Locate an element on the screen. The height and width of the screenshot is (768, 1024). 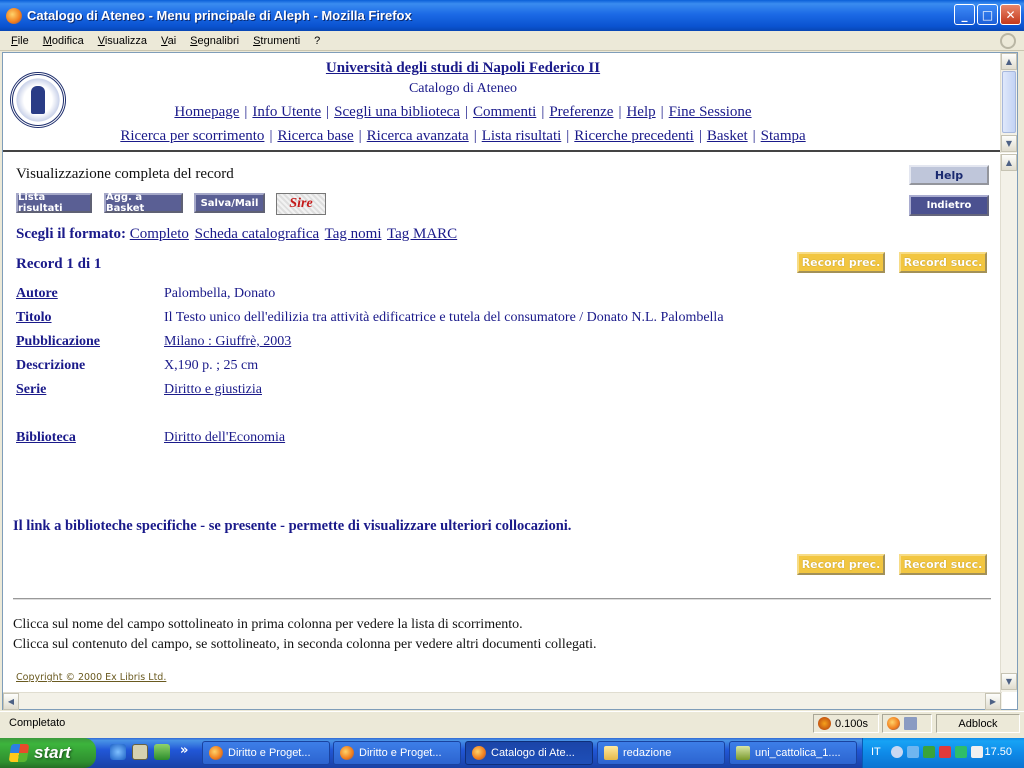
window-controls: _ □ ✕ is located at coordinates (987, 14).